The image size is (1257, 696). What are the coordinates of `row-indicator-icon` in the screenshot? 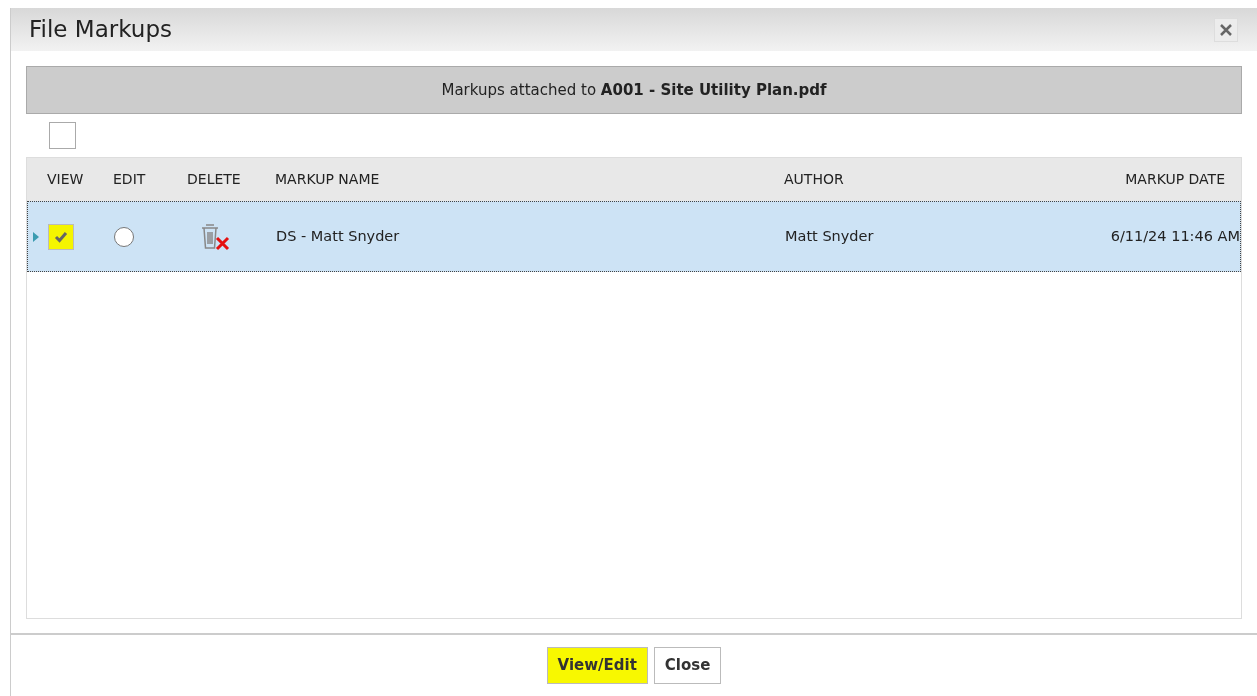 It's located at (36, 236).